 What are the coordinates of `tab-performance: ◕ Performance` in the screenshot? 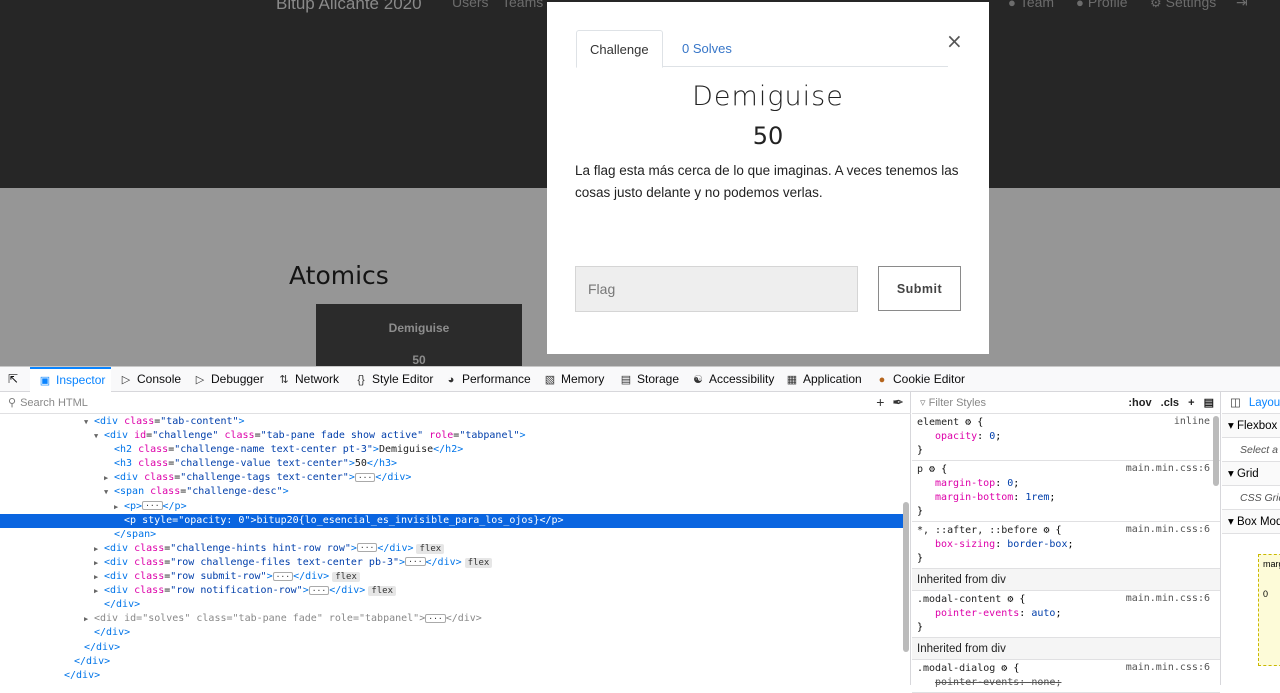 It's located at (487, 379).